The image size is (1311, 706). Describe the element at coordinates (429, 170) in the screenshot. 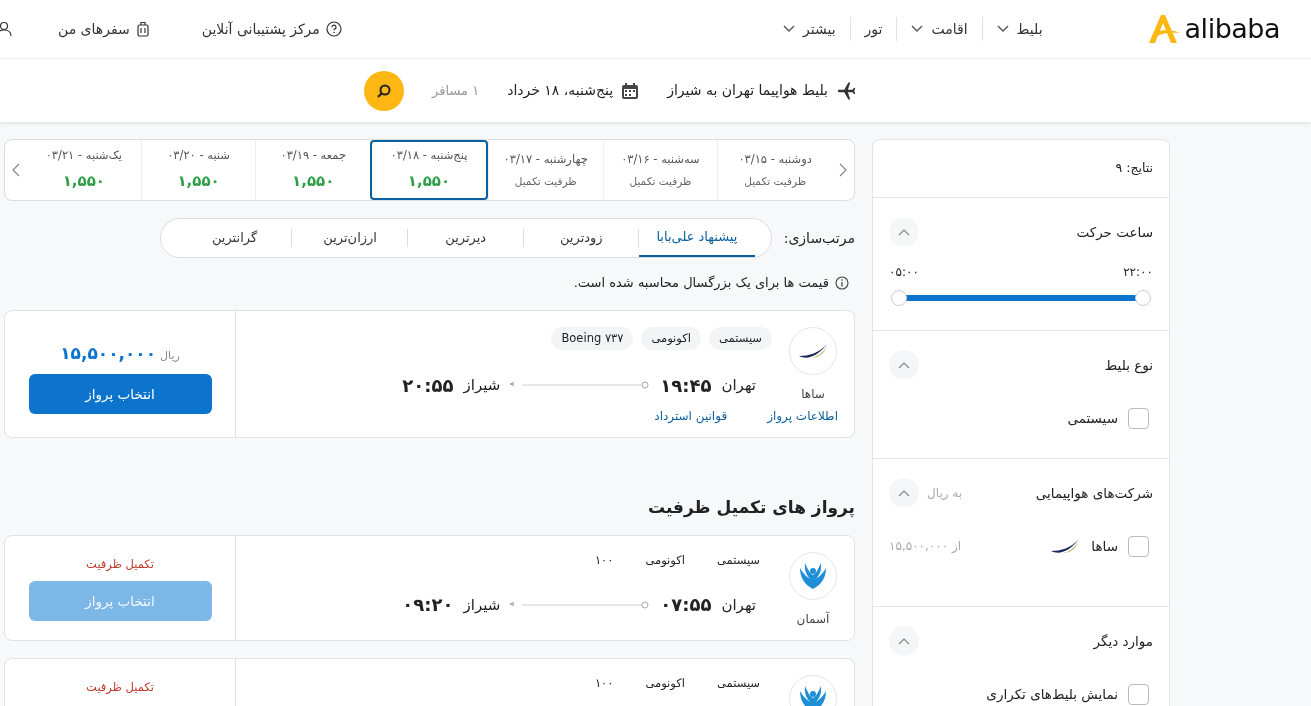

I see `date-tab: پنج‌شنبه - ۰۳/۱۸ ۱,۵۵۰` at that location.